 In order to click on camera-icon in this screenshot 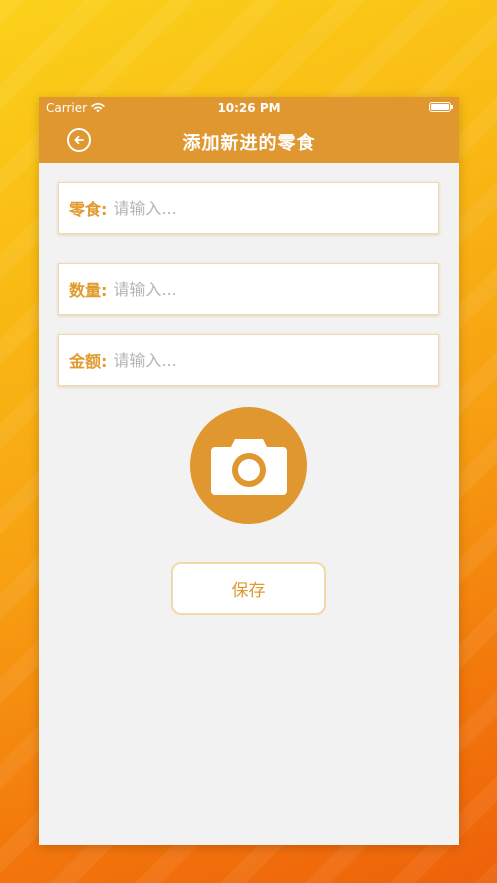, I will do `click(248, 466)`.